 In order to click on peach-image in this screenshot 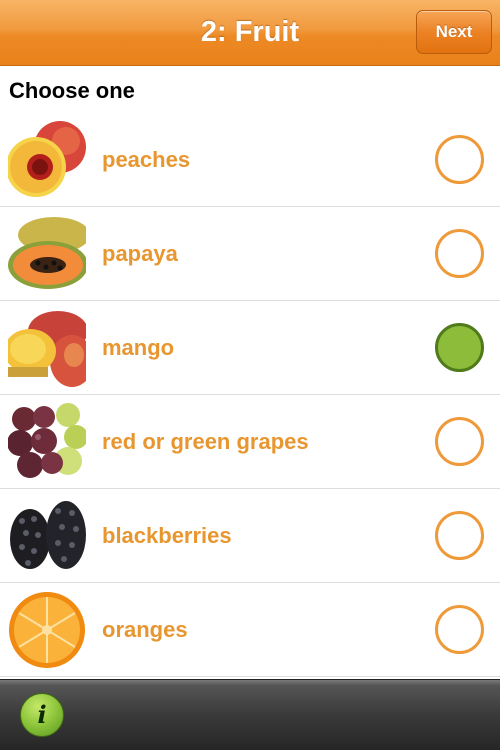, I will do `click(47, 160)`.